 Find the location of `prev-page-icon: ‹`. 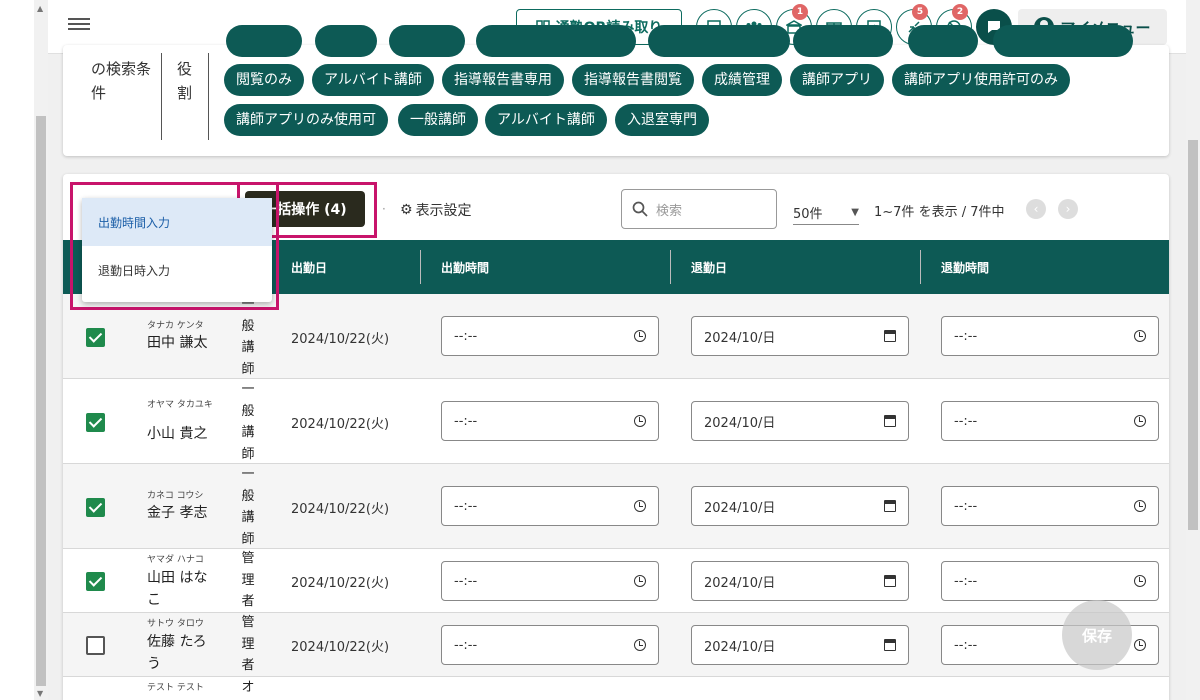

prev-page-icon: ‹ is located at coordinates (1036, 209).